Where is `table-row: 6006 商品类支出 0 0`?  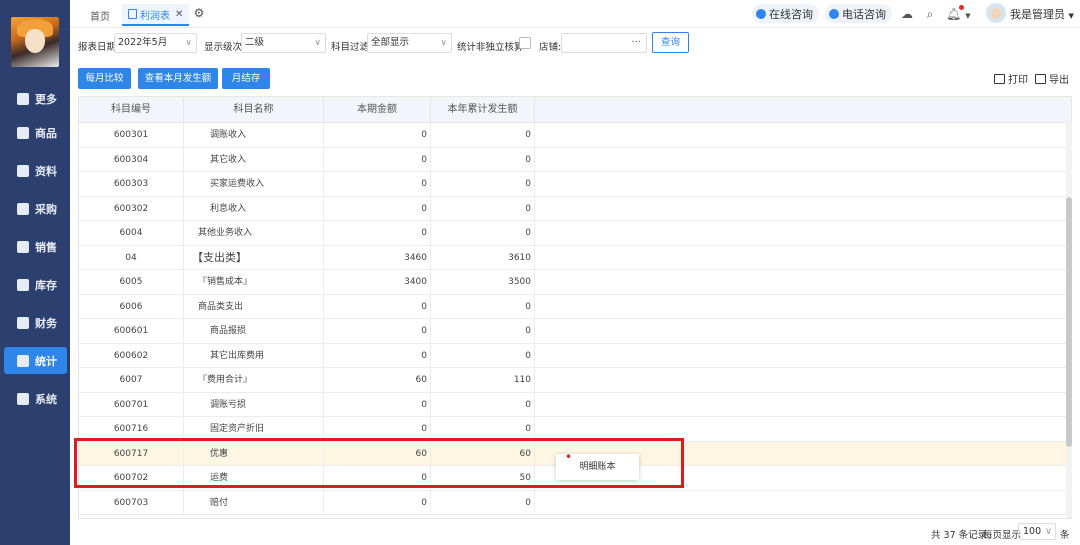 table-row: 6006 商品类支出 0 0 is located at coordinates (575, 306).